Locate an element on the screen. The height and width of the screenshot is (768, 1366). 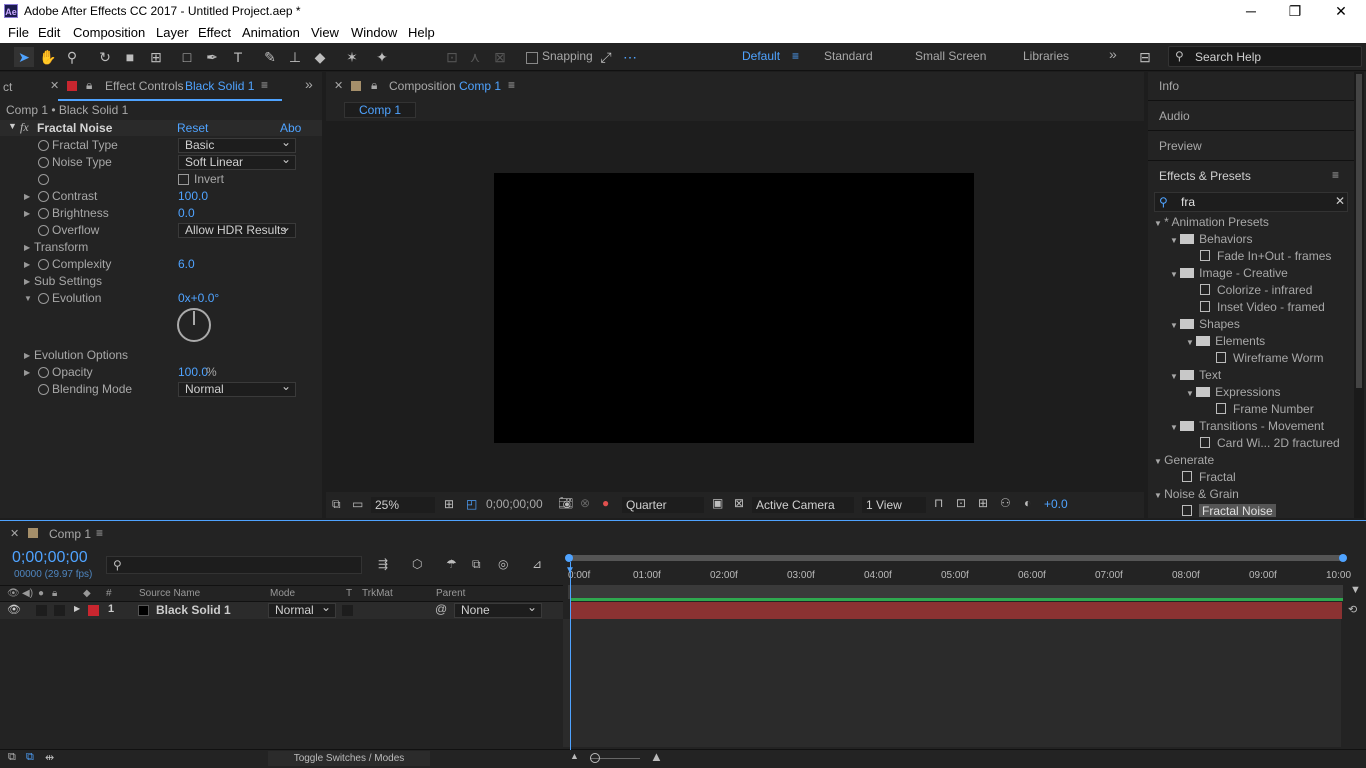
close-window-button: ✕ is located at coordinates (1341, 11).